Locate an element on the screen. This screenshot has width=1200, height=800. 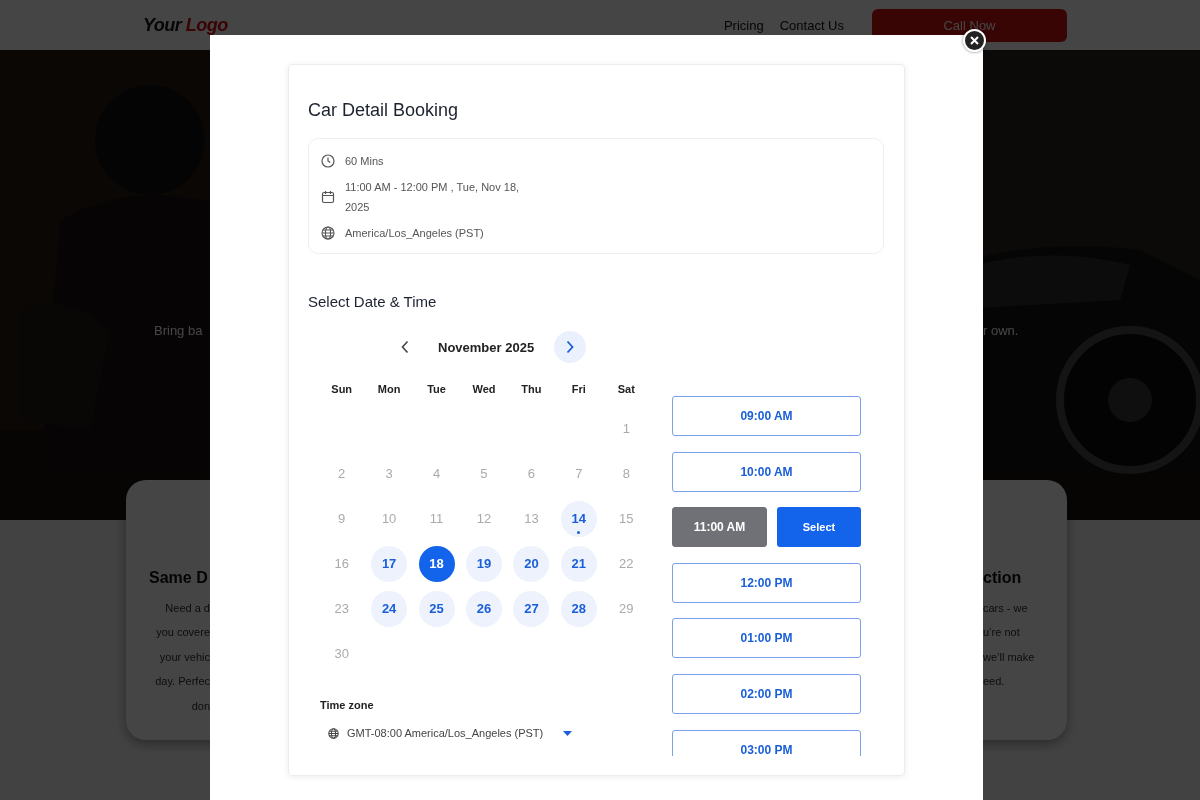
day-number: 4 is located at coordinates (436, 474).